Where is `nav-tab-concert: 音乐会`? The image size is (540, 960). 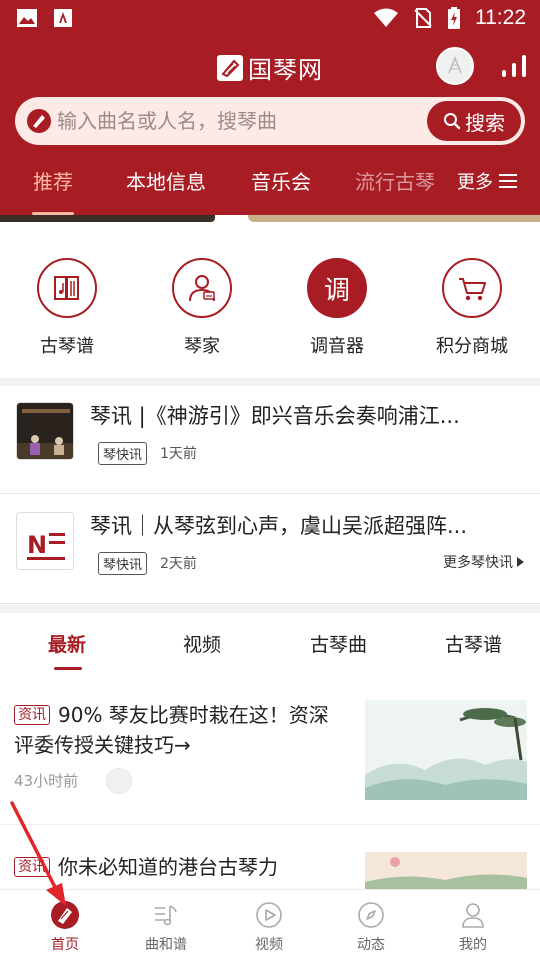
nav-tab-concert: 音乐会 is located at coordinates (281, 180).